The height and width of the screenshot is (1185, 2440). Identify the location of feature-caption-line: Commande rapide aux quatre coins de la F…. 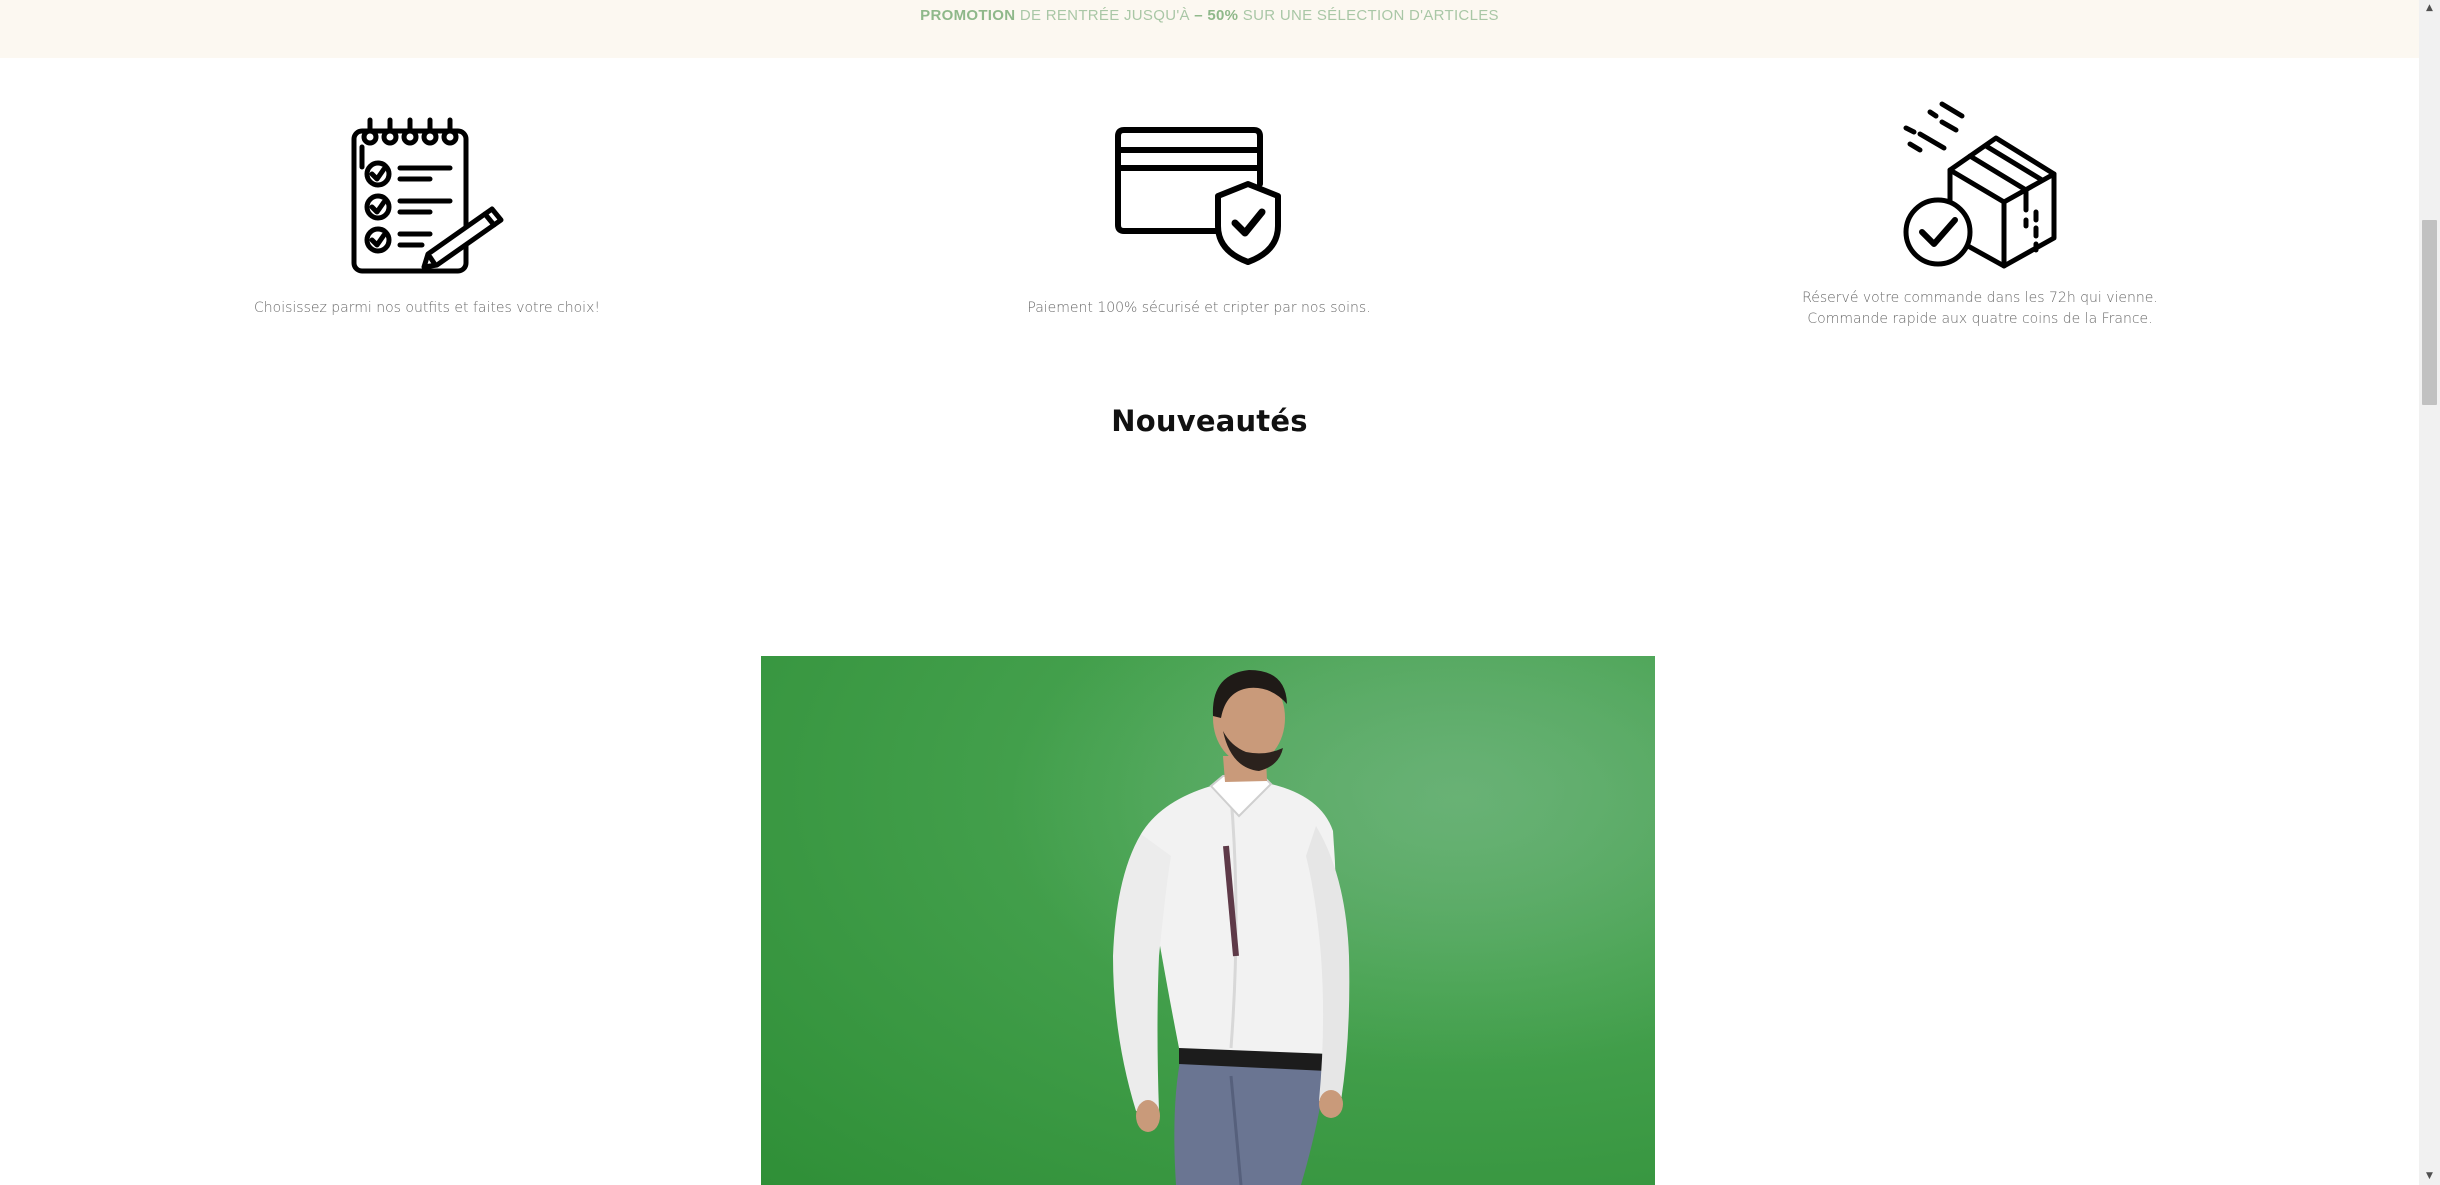
(1980, 319).